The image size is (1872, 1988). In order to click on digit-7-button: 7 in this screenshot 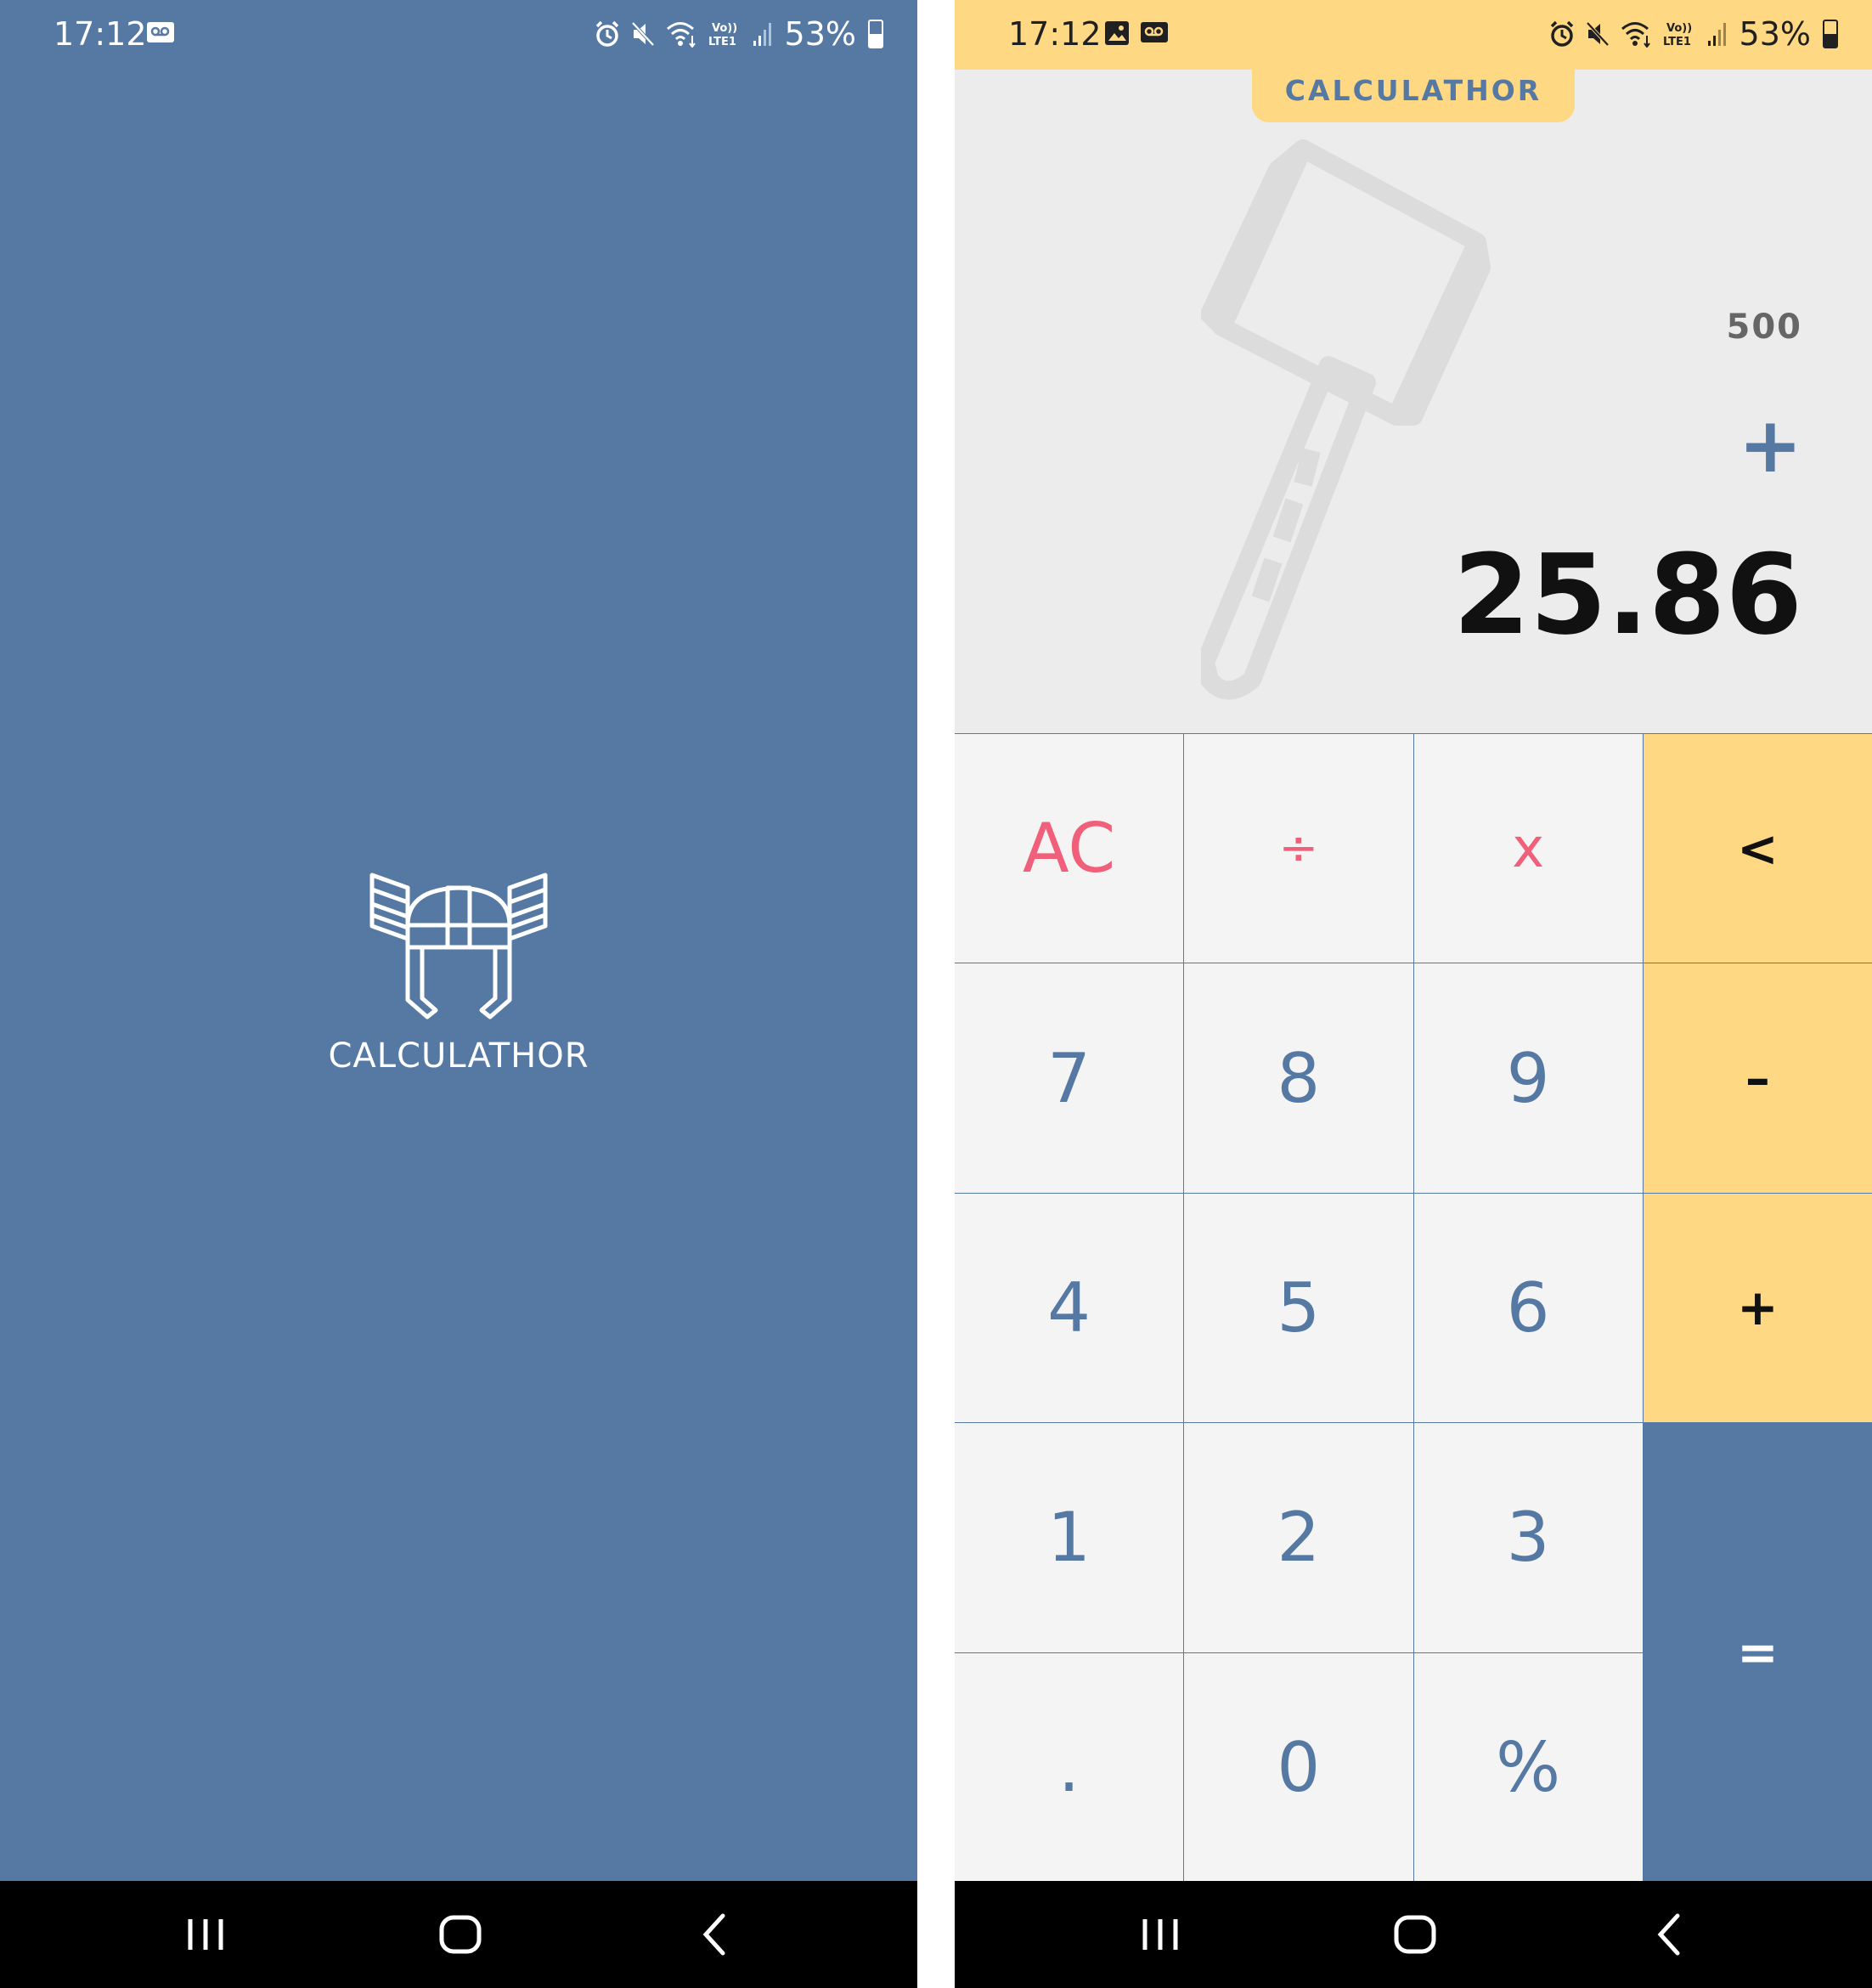, I will do `click(1069, 1078)`.